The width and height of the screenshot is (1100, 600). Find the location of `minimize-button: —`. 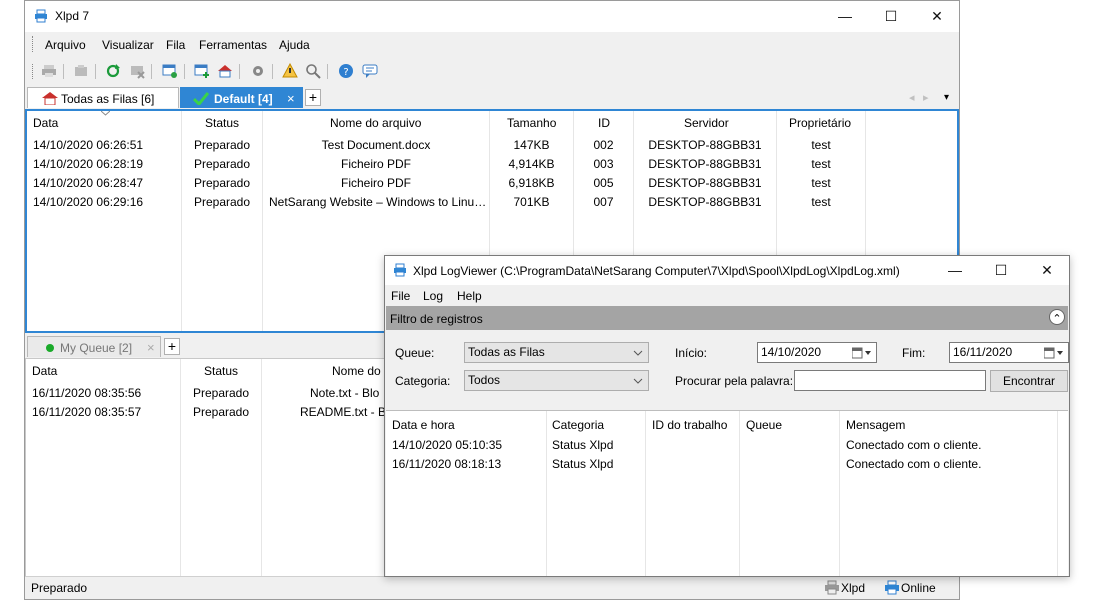

minimize-button: — is located at coordinates (845, 16).